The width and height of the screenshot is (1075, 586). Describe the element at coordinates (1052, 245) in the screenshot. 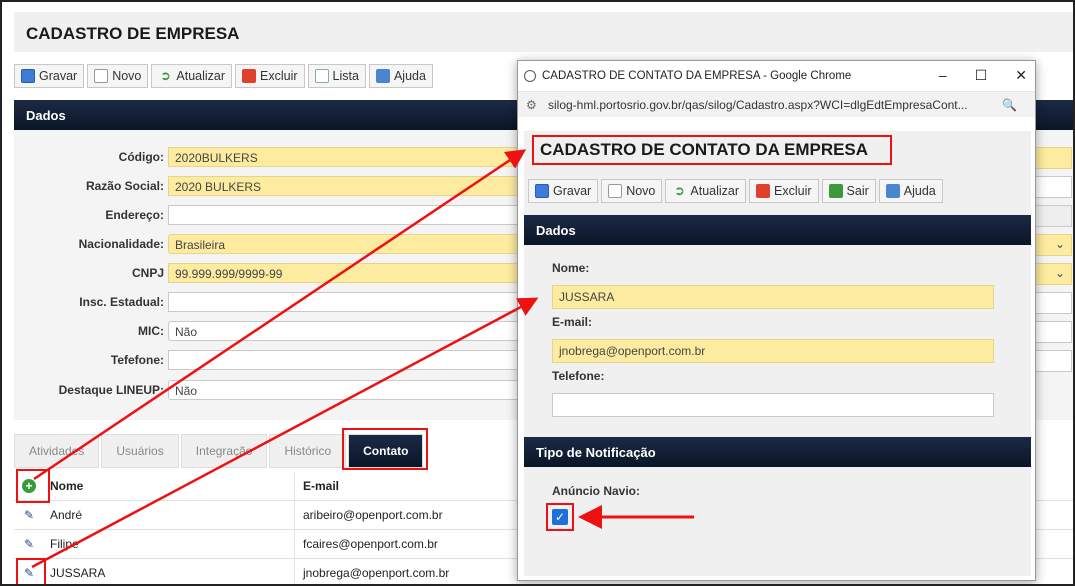

I see `nacionalidade-dropdown: ⌄` at that location.